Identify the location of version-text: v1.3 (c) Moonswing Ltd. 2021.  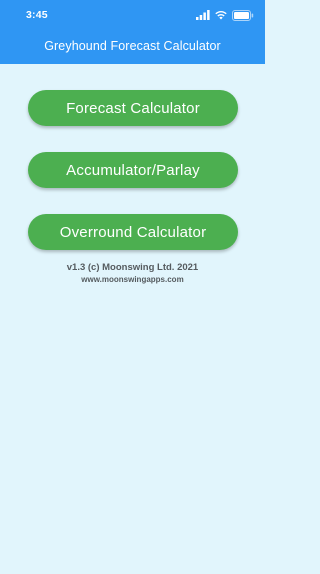
(132, 267).